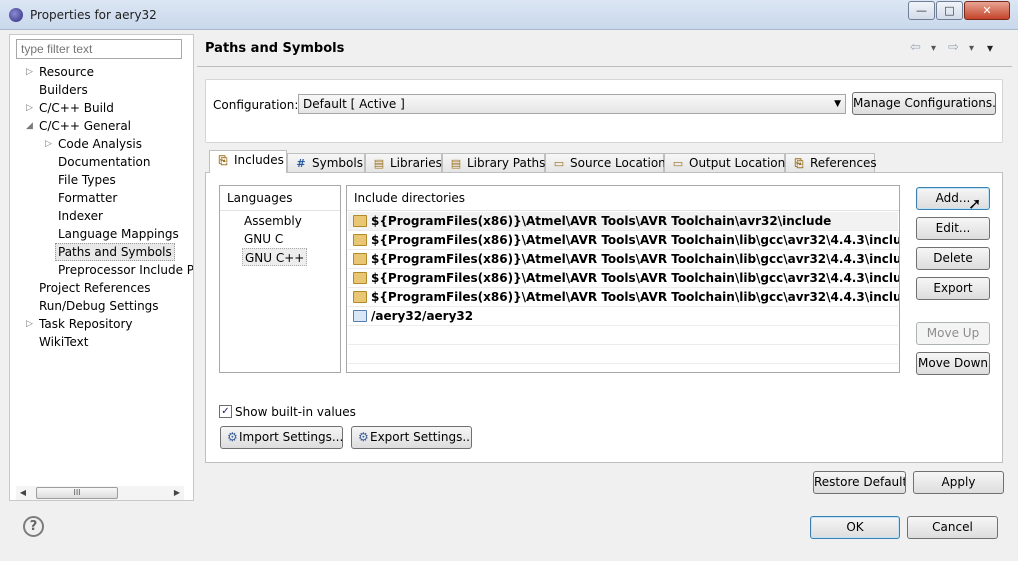 This screenshot has width=1018, height=561. Describe the element at coordinates (975, 203) in the screenshot. I see `mouse-pointer-icon: ➚` at that location.